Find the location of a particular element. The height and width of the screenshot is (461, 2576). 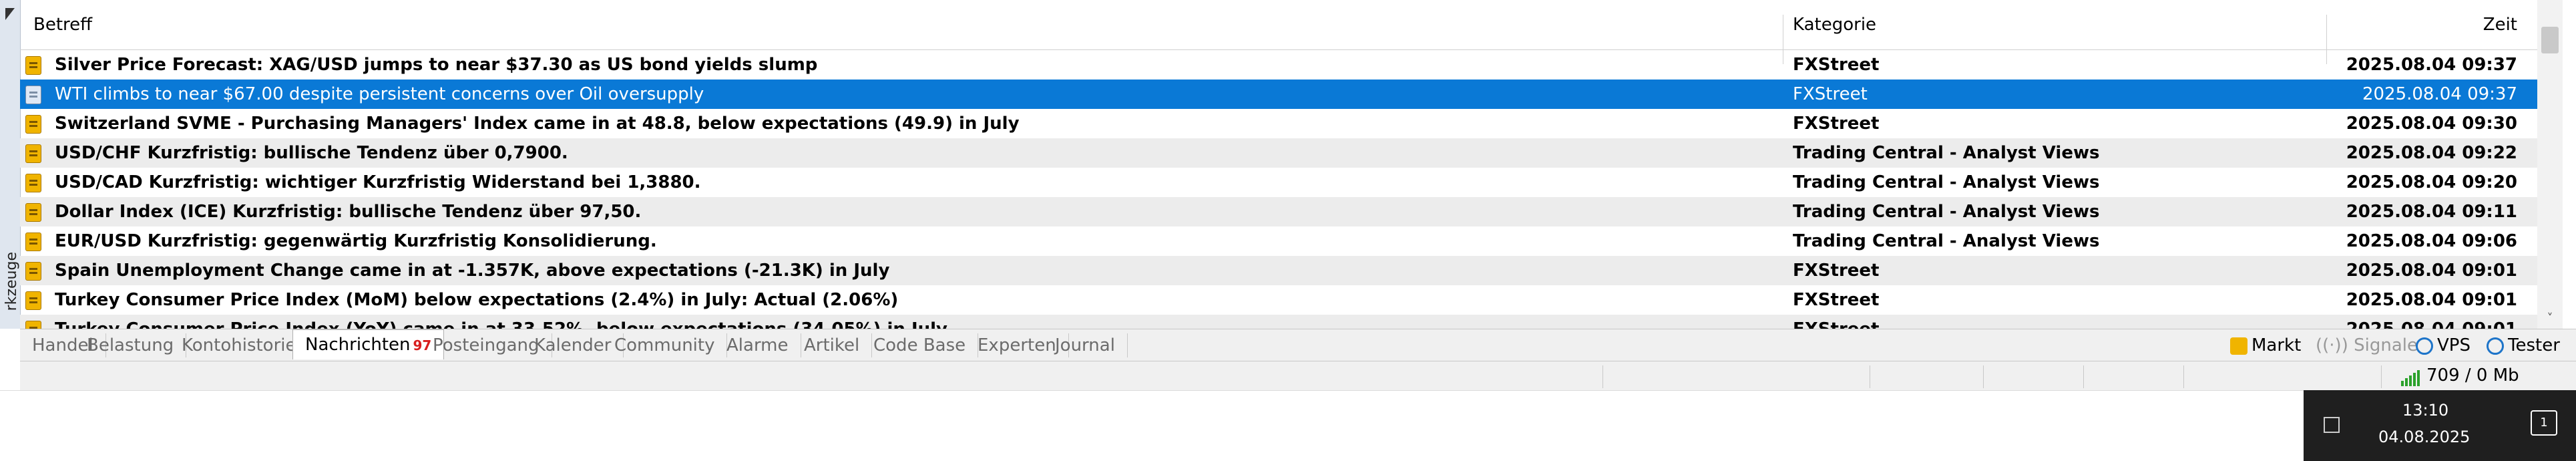

scroll-thumb is located at coordinates (2550, 40).